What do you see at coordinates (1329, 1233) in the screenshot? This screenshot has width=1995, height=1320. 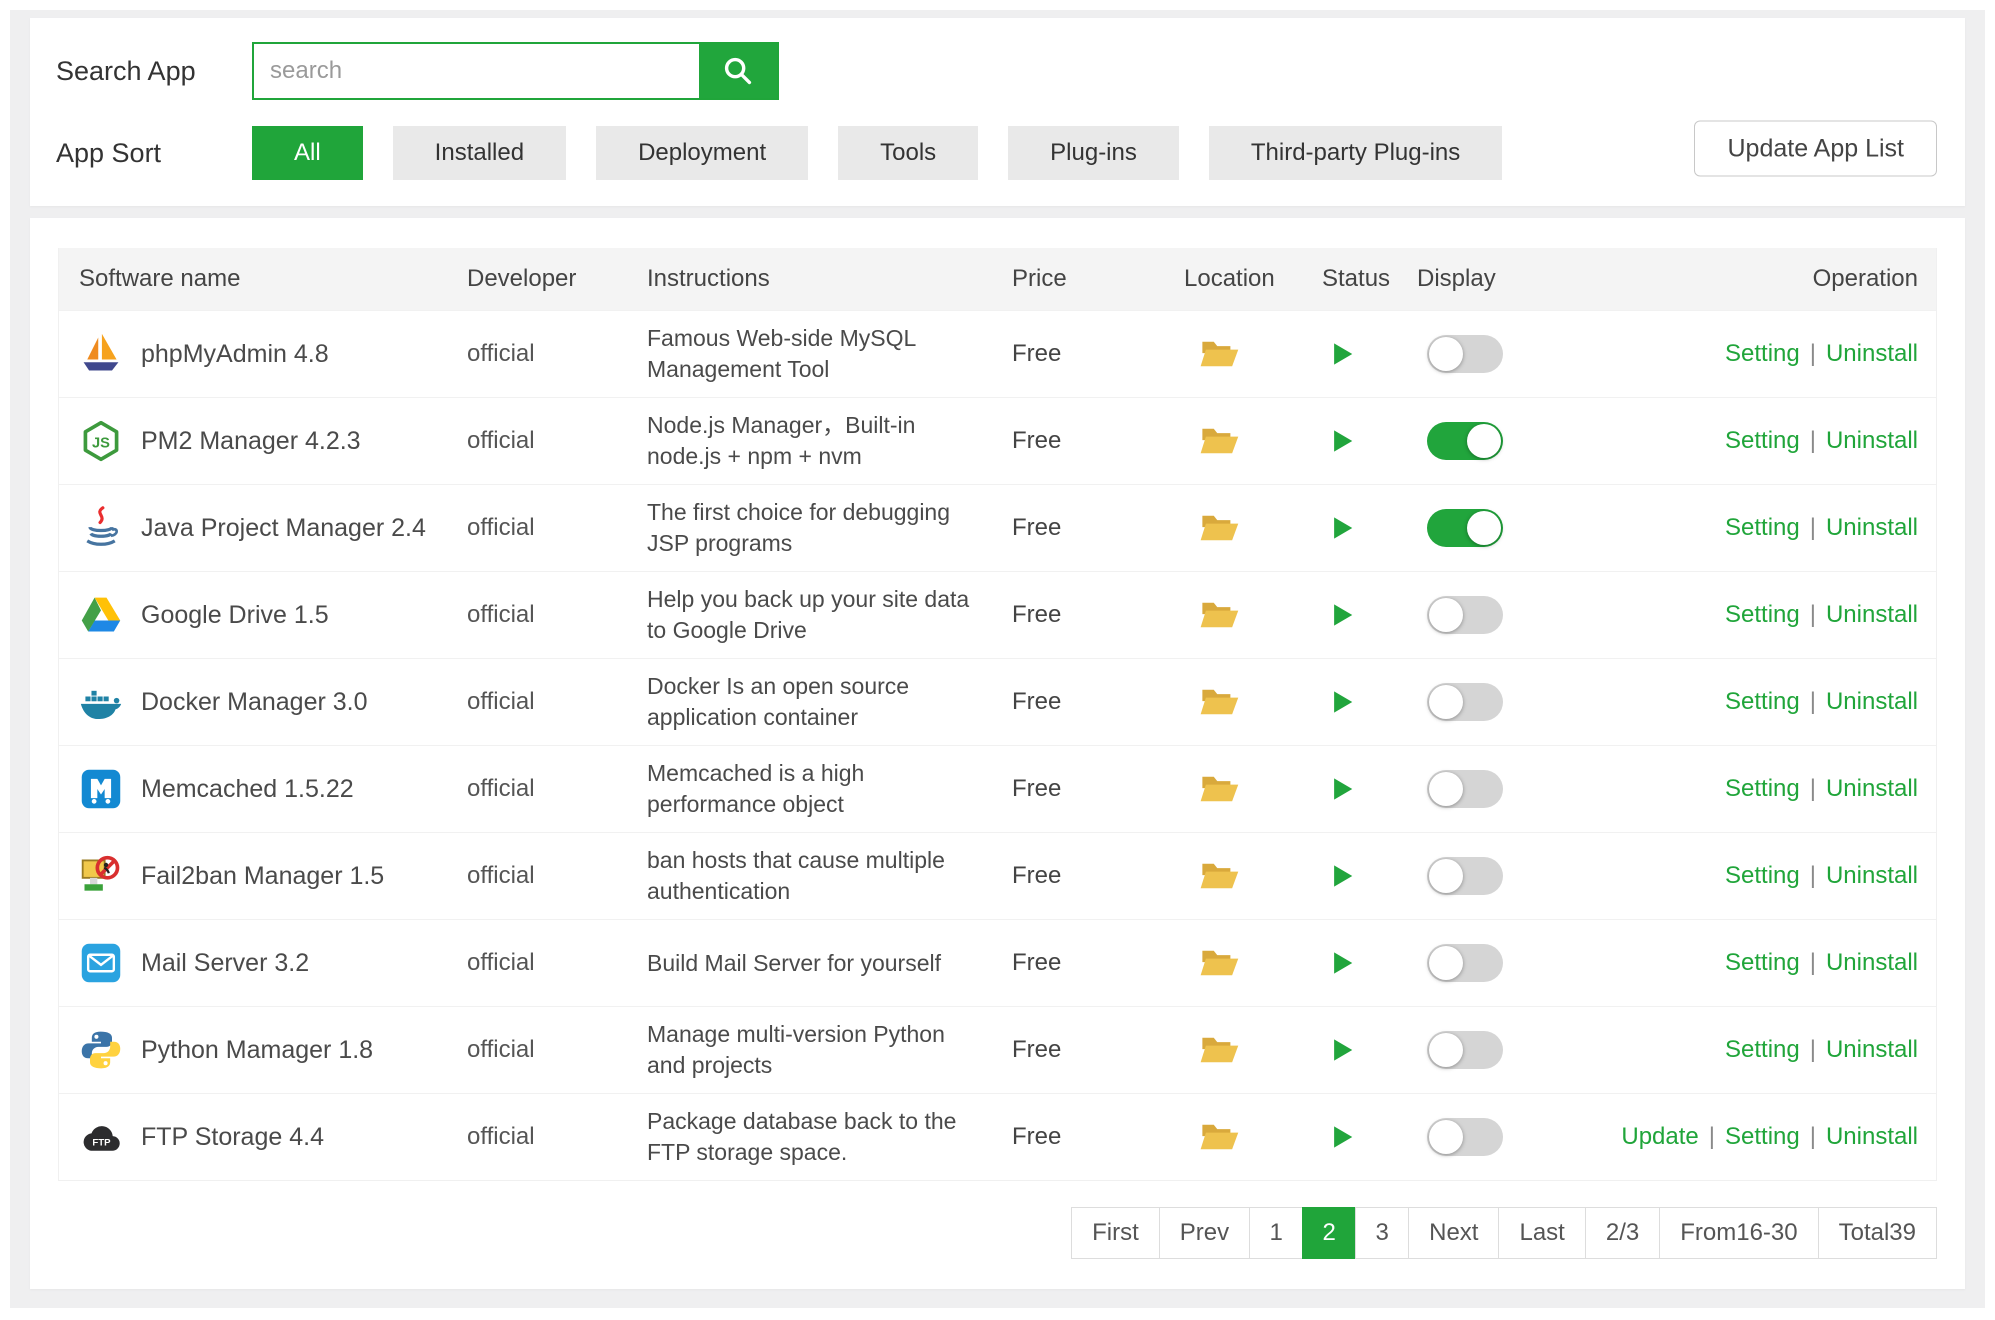 I see `page-2: 2` at bounding box center [1329, 1233].